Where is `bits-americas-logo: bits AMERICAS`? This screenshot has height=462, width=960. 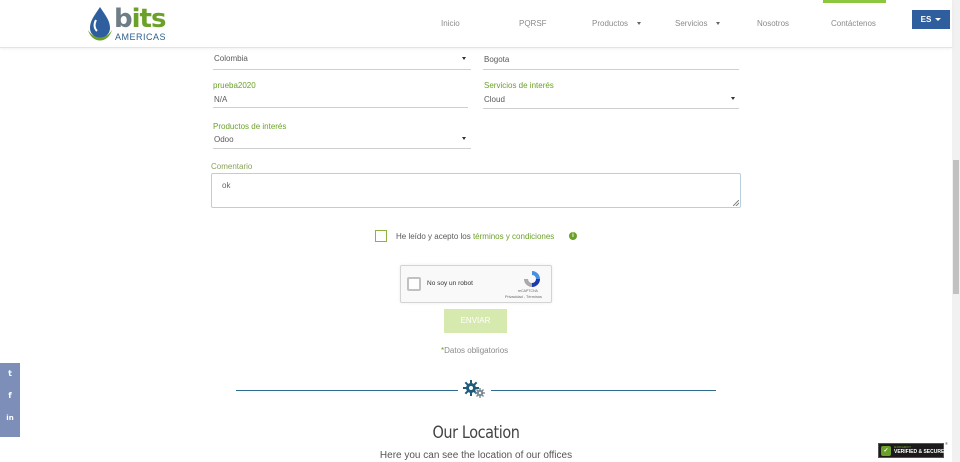
bits-americas-logo: bits AMERICAS is located at coordinates (128, 24).